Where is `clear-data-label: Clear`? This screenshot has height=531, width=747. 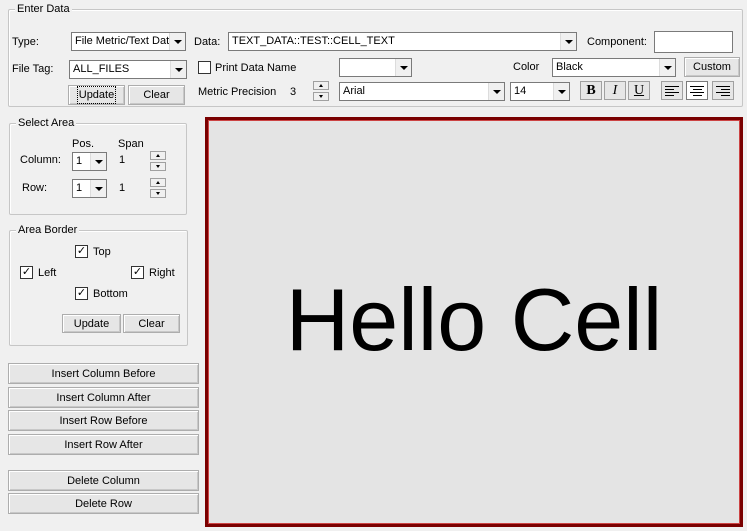
clear-data-label: Clear is located at coordinates (156, 95).